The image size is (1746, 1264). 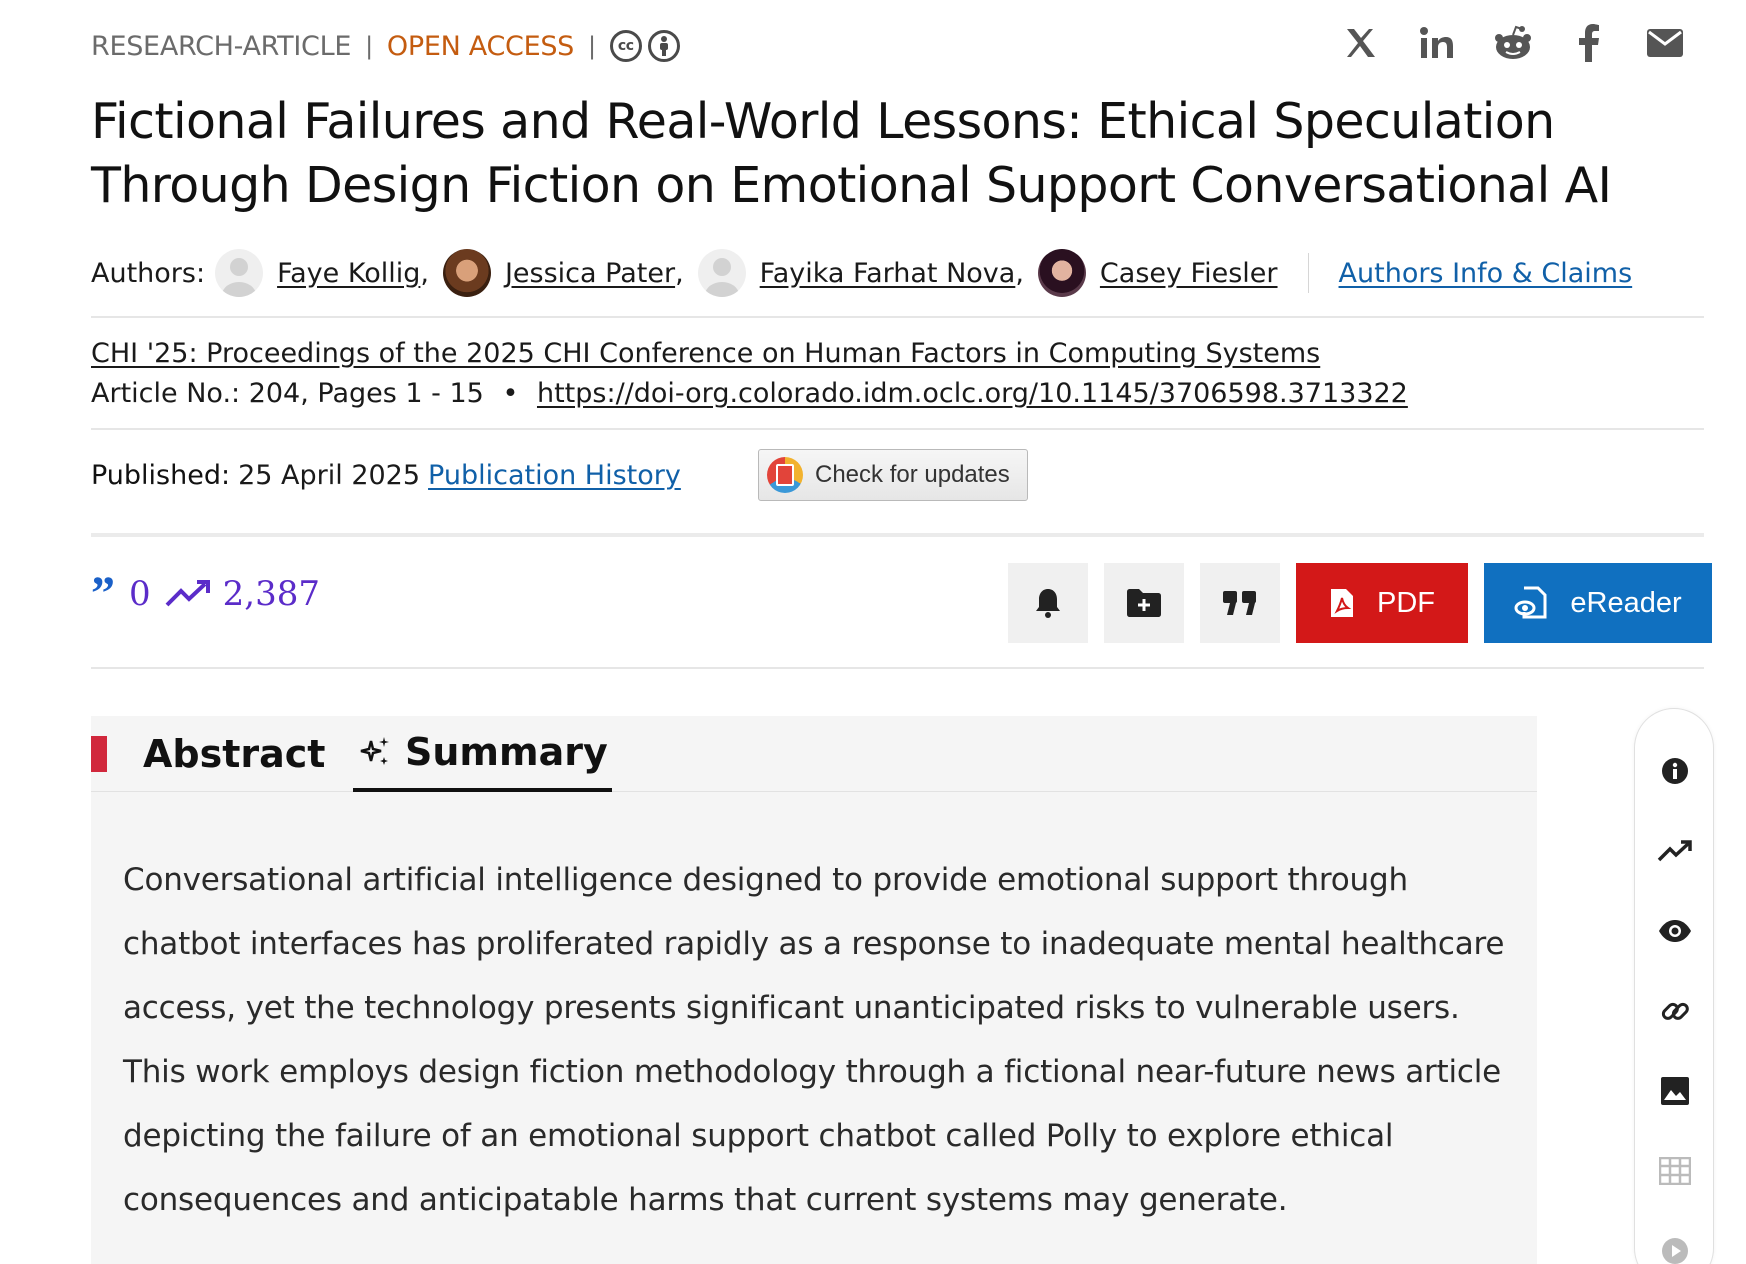 I want to click on alert-button, so click(x=1048, y=603).